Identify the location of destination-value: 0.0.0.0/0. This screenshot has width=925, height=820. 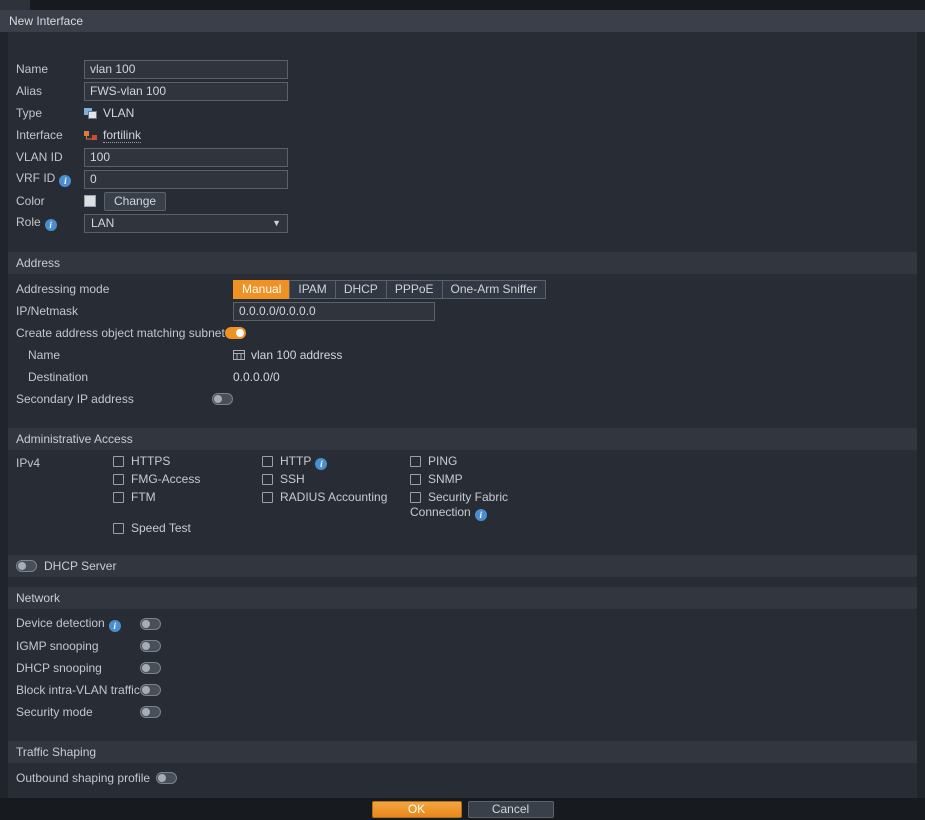
(256, 377).